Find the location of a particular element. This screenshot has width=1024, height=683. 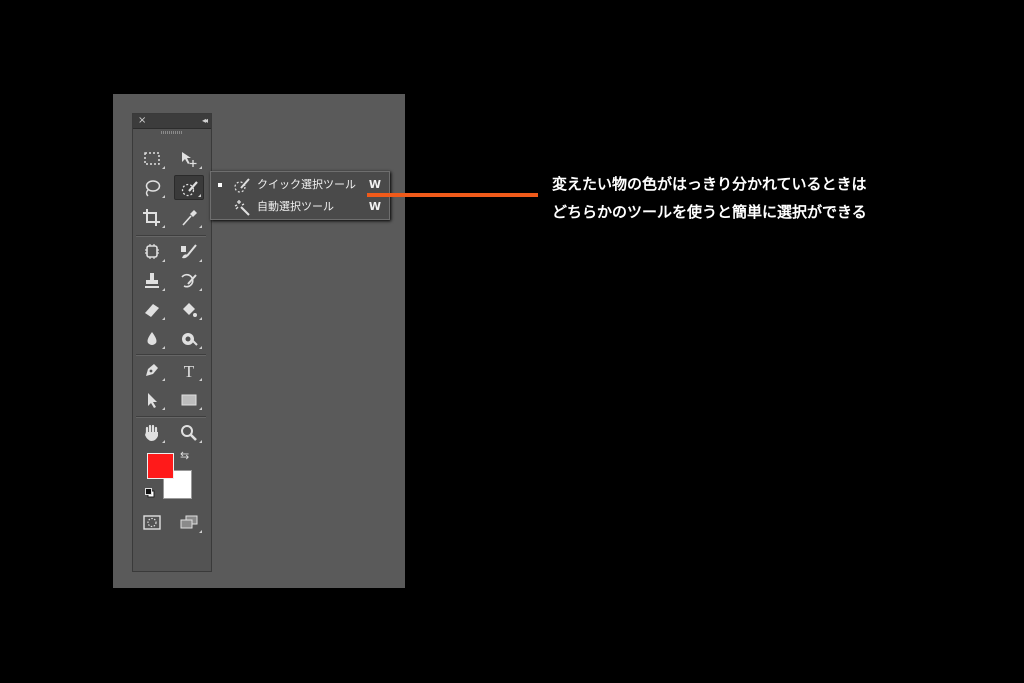

eraser-icon is located at coordinates (152, 310).